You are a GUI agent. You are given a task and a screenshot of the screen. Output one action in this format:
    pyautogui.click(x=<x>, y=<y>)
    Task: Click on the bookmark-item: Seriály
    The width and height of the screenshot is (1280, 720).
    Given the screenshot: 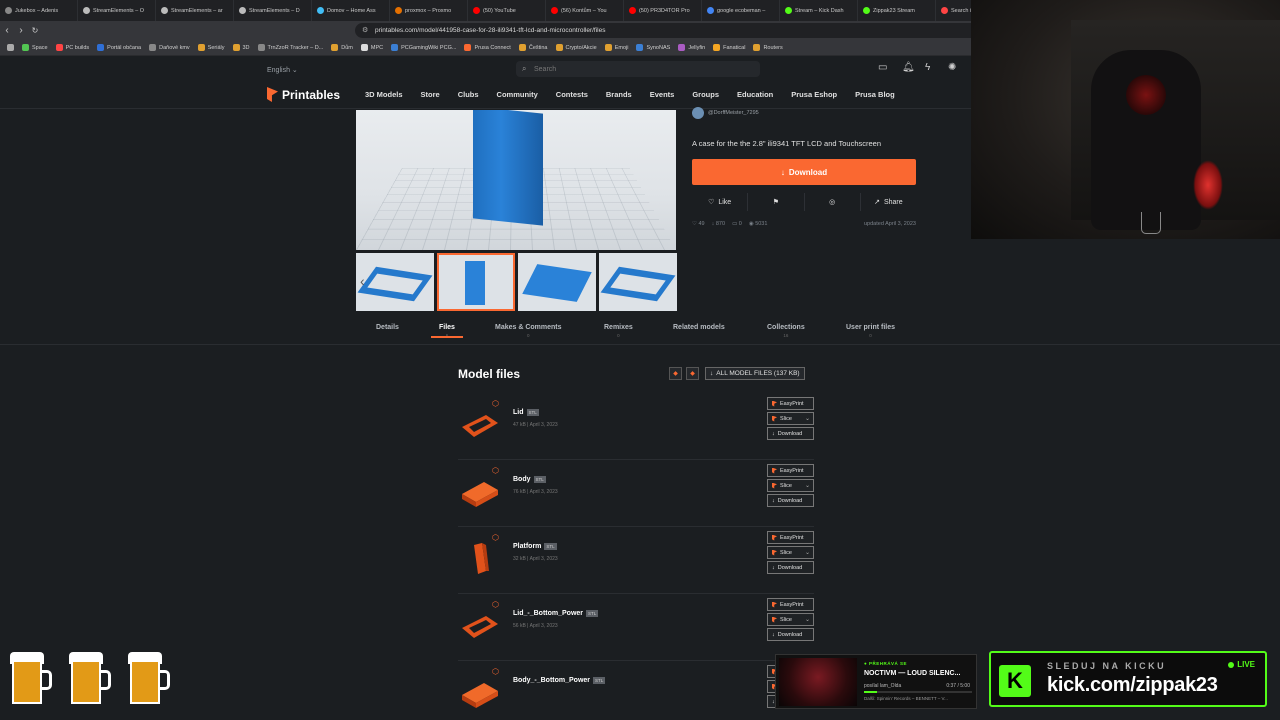 What is the action you would take?
    pyautogui.click(x=211, y=47)
    